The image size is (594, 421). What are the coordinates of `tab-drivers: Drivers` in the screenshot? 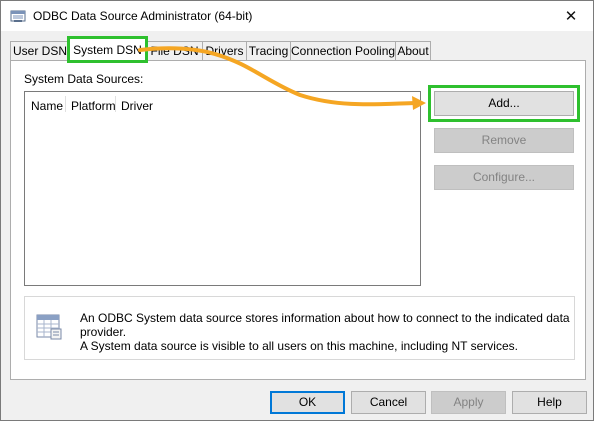 It's located at (224, 50).